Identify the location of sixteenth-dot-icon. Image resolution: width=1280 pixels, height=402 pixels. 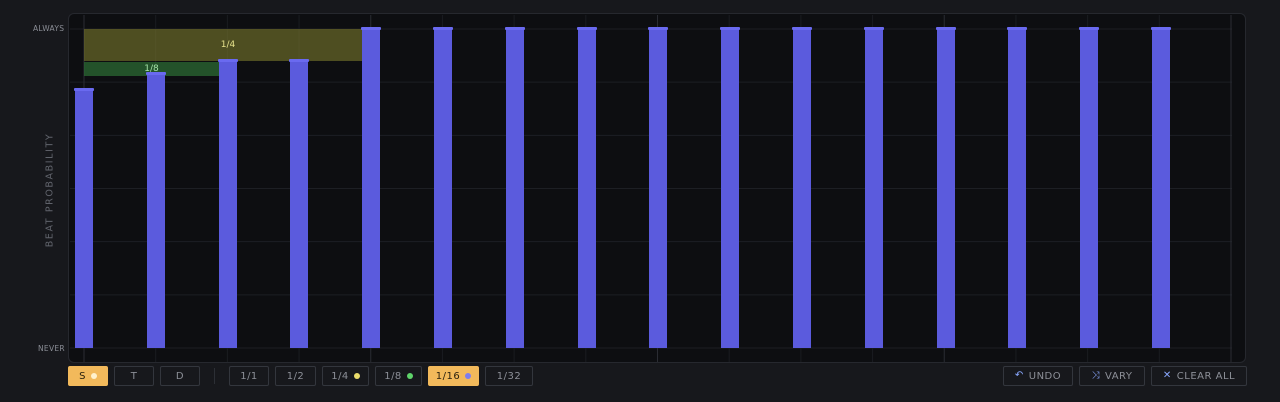
(468, 376).